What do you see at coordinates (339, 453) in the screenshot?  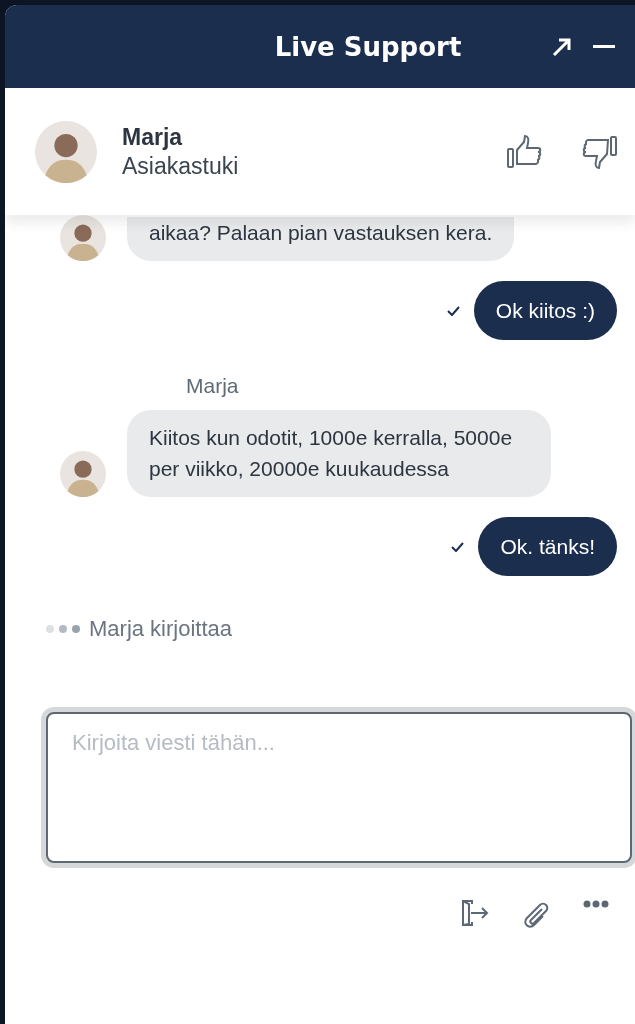 I see `message-bubble: Kiitos kun odotit, 1000e kerralla, 5000e per viikko, 20000e kuukaudessa` at bounding box center [339, 453].